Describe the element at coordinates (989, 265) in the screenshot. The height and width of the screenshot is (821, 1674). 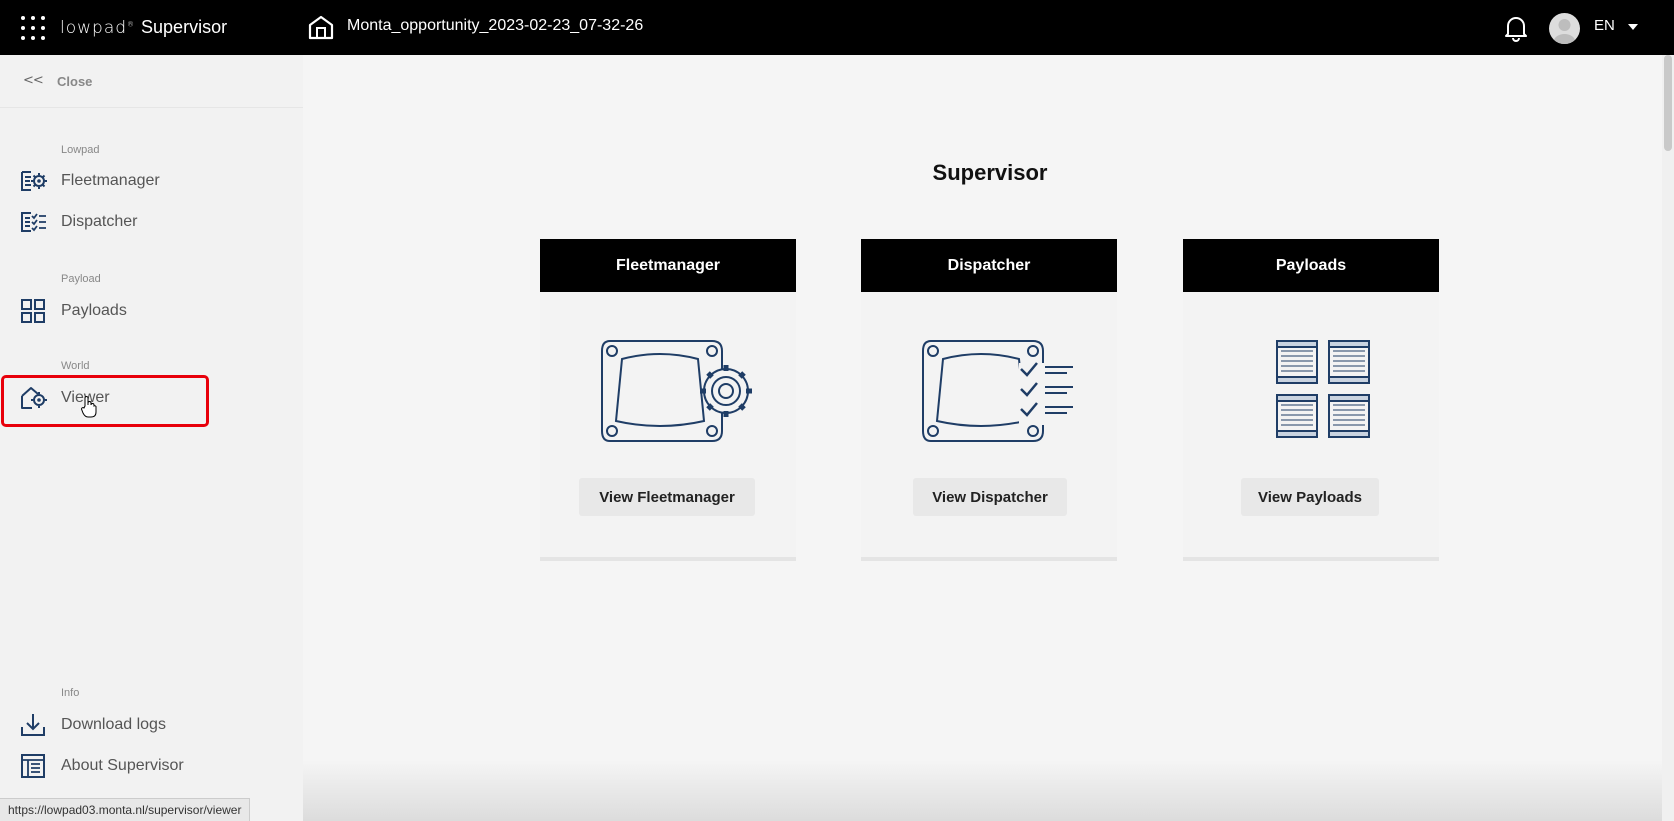
I see `card-title: Dispatcher` at that location.